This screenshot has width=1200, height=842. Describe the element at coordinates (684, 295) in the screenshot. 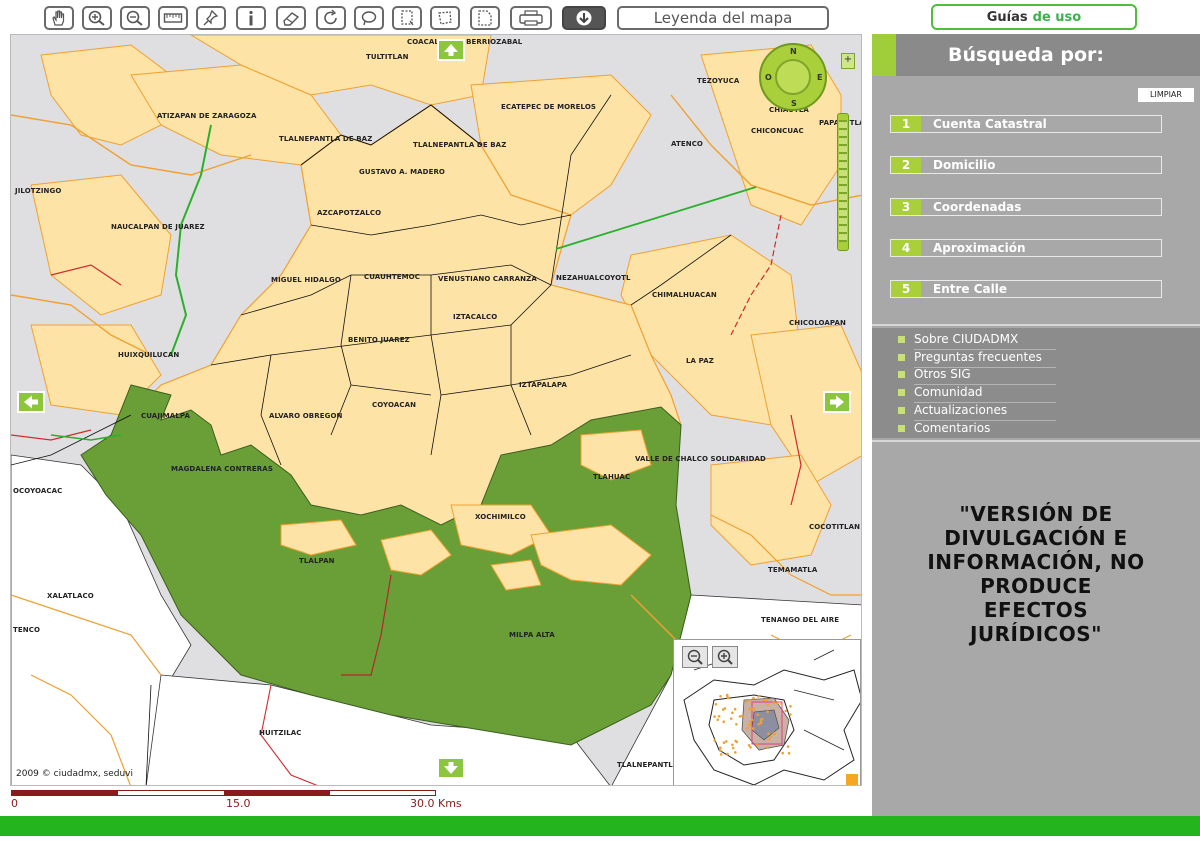

I see `map-label: CHIMALHUACAN` at that location.